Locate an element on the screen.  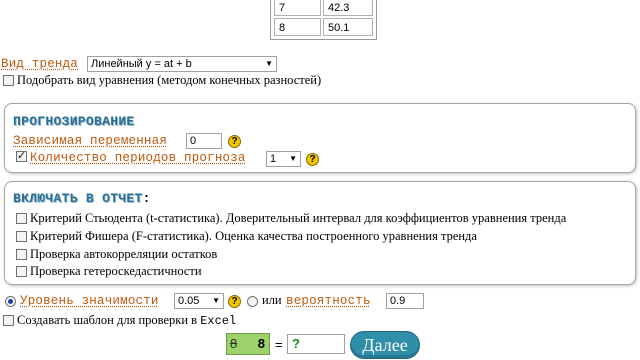
table-cell-index: 8 is located at coordinates (297, 27).